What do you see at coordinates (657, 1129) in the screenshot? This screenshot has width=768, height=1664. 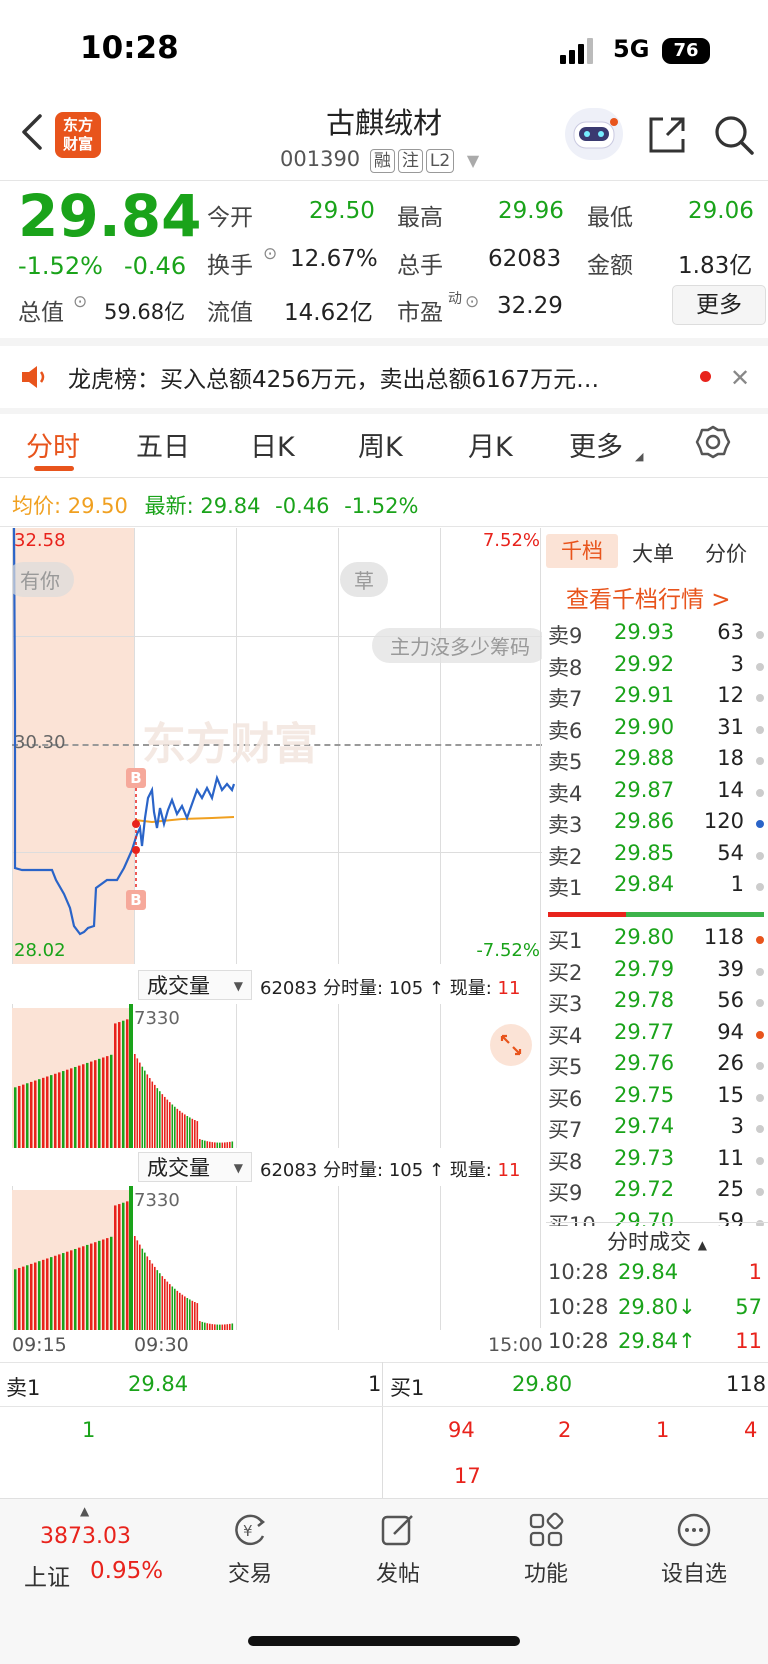 I see `orderbook-row: 买7 29.74 3` at bounding box center [657, 1129].